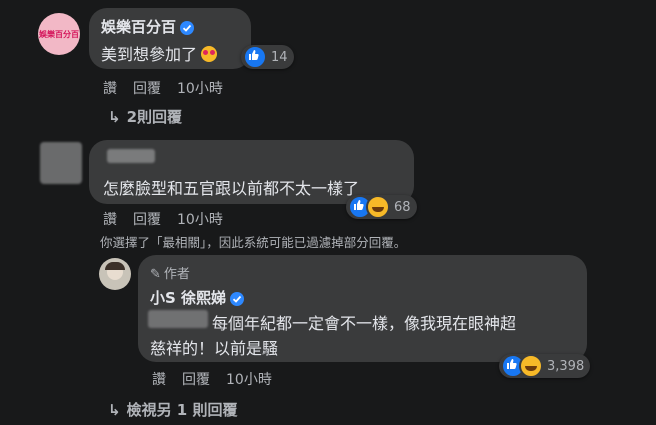 This screenshot has width=656, height=425. I want to click on blurred-mention, so click(178, 319).